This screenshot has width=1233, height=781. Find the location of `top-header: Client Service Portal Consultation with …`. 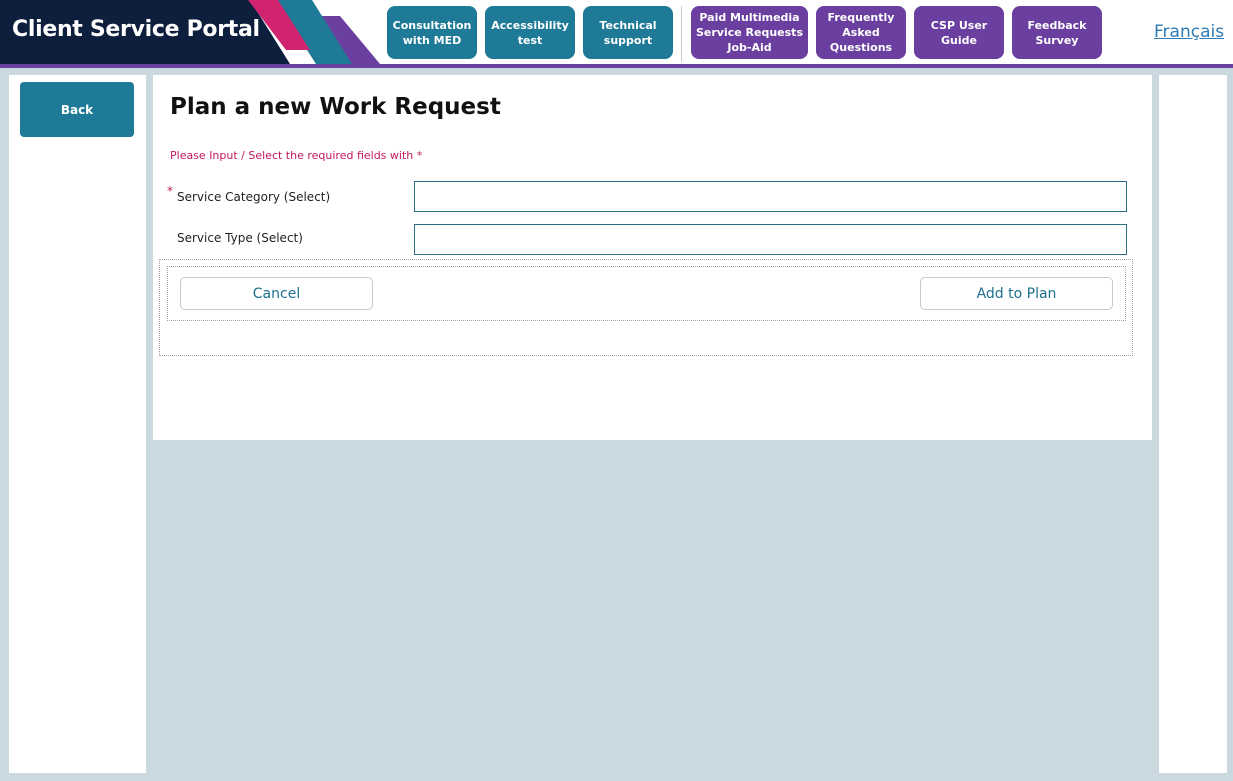

top-header: Client Service Portal Consultation with … is located at coordinates (616, 32).